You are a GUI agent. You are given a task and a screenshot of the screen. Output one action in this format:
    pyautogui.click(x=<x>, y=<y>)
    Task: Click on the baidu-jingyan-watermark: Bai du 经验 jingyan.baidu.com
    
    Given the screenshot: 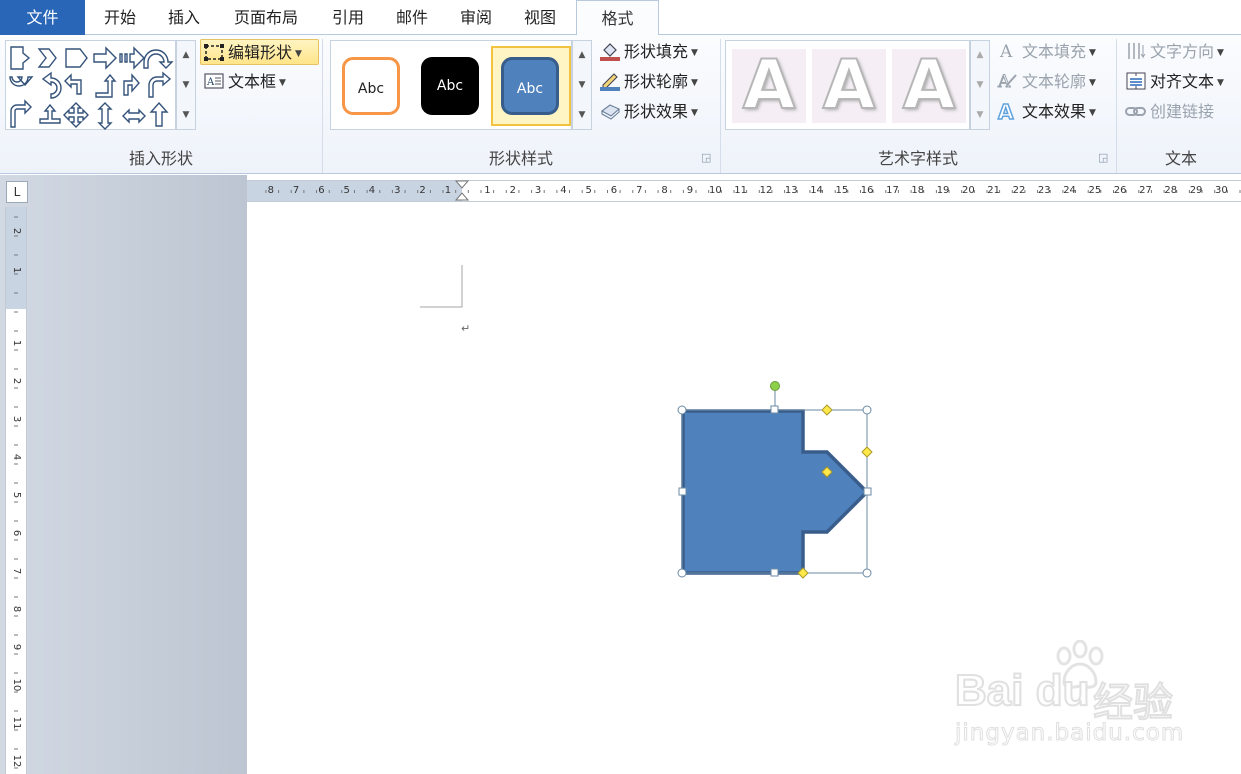 What is the action you would take?
    pyautogui.click(x=1069, y=695)
    